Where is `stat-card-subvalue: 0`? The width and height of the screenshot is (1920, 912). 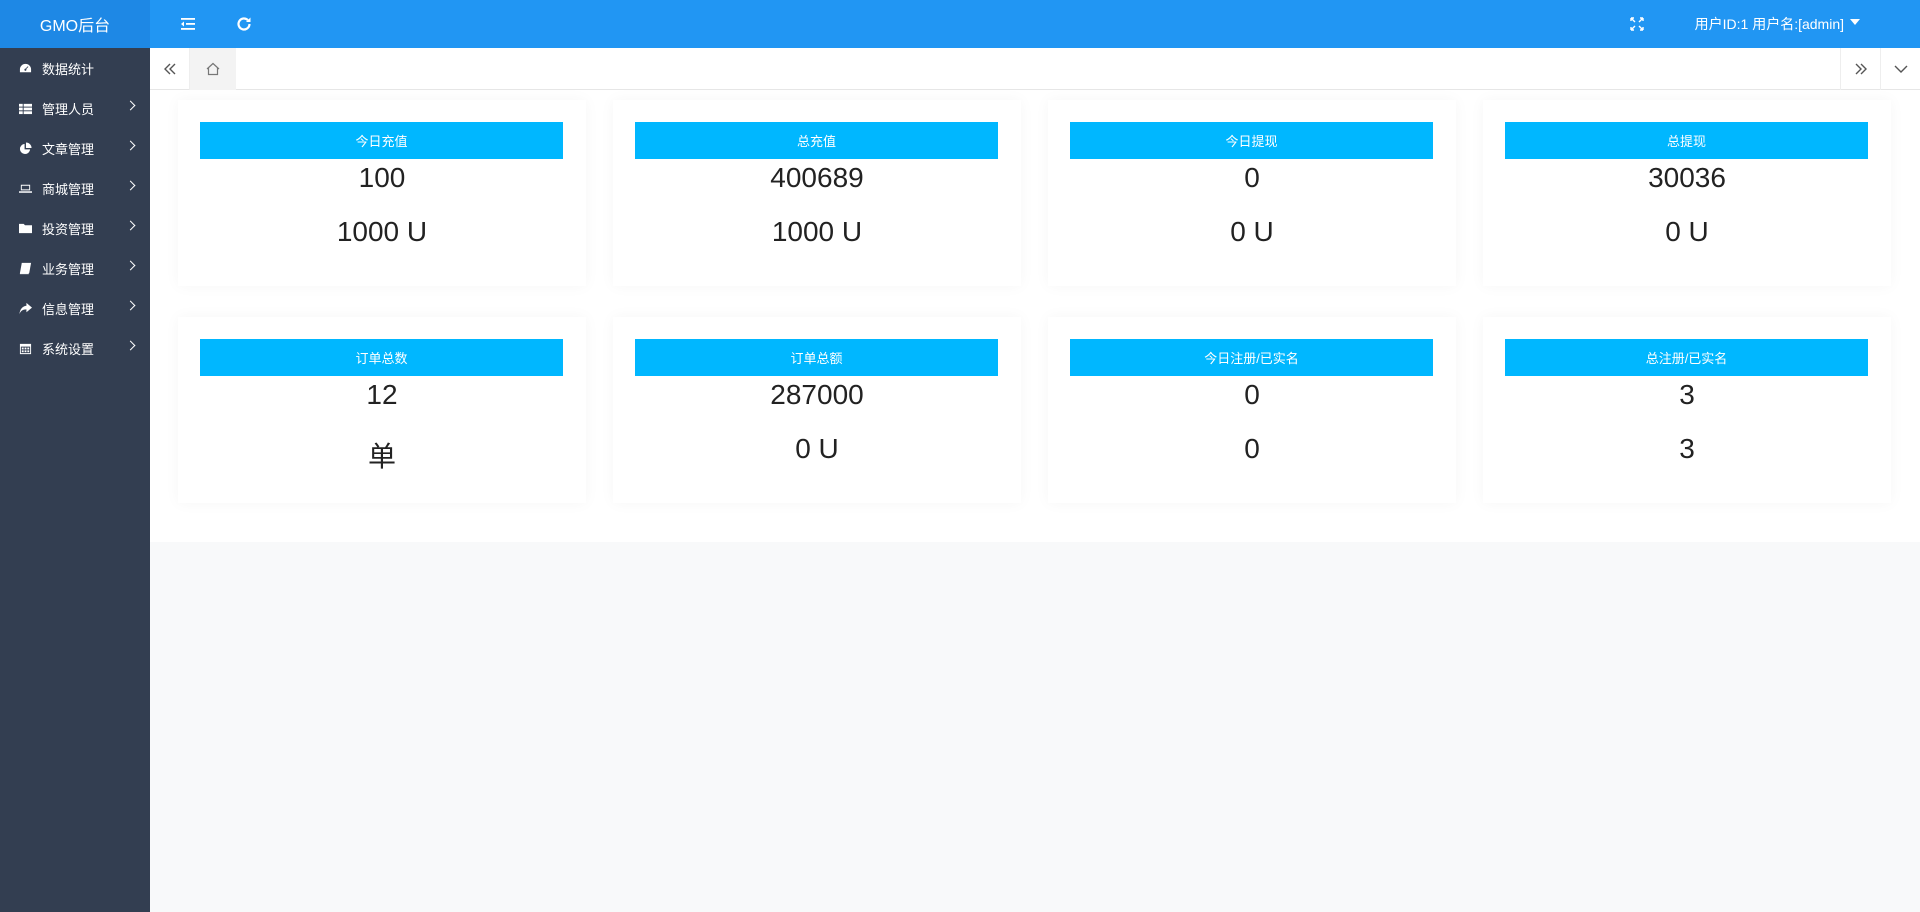 stat-card-subvalue: 0 is located at coordinates (1252, 448).